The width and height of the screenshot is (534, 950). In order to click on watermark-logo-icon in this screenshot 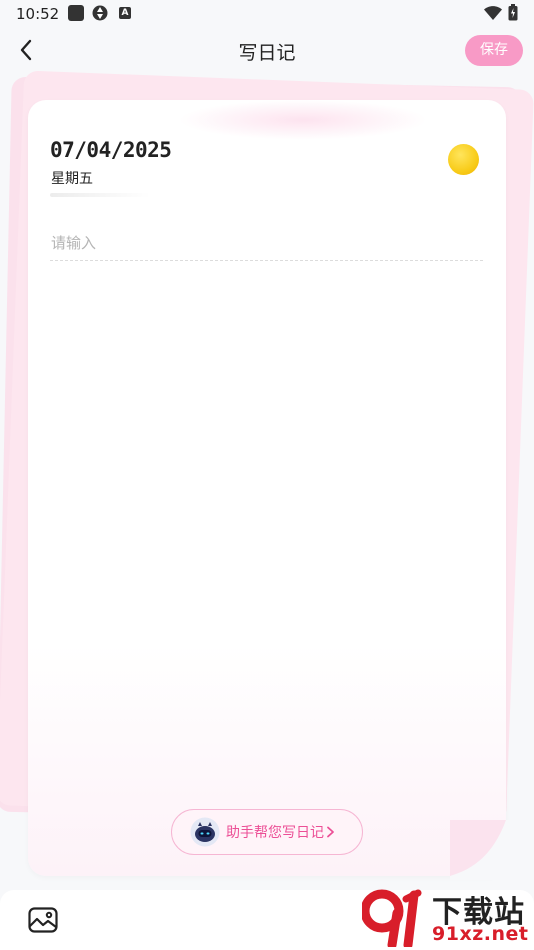, I will do `click(392, 918)`.